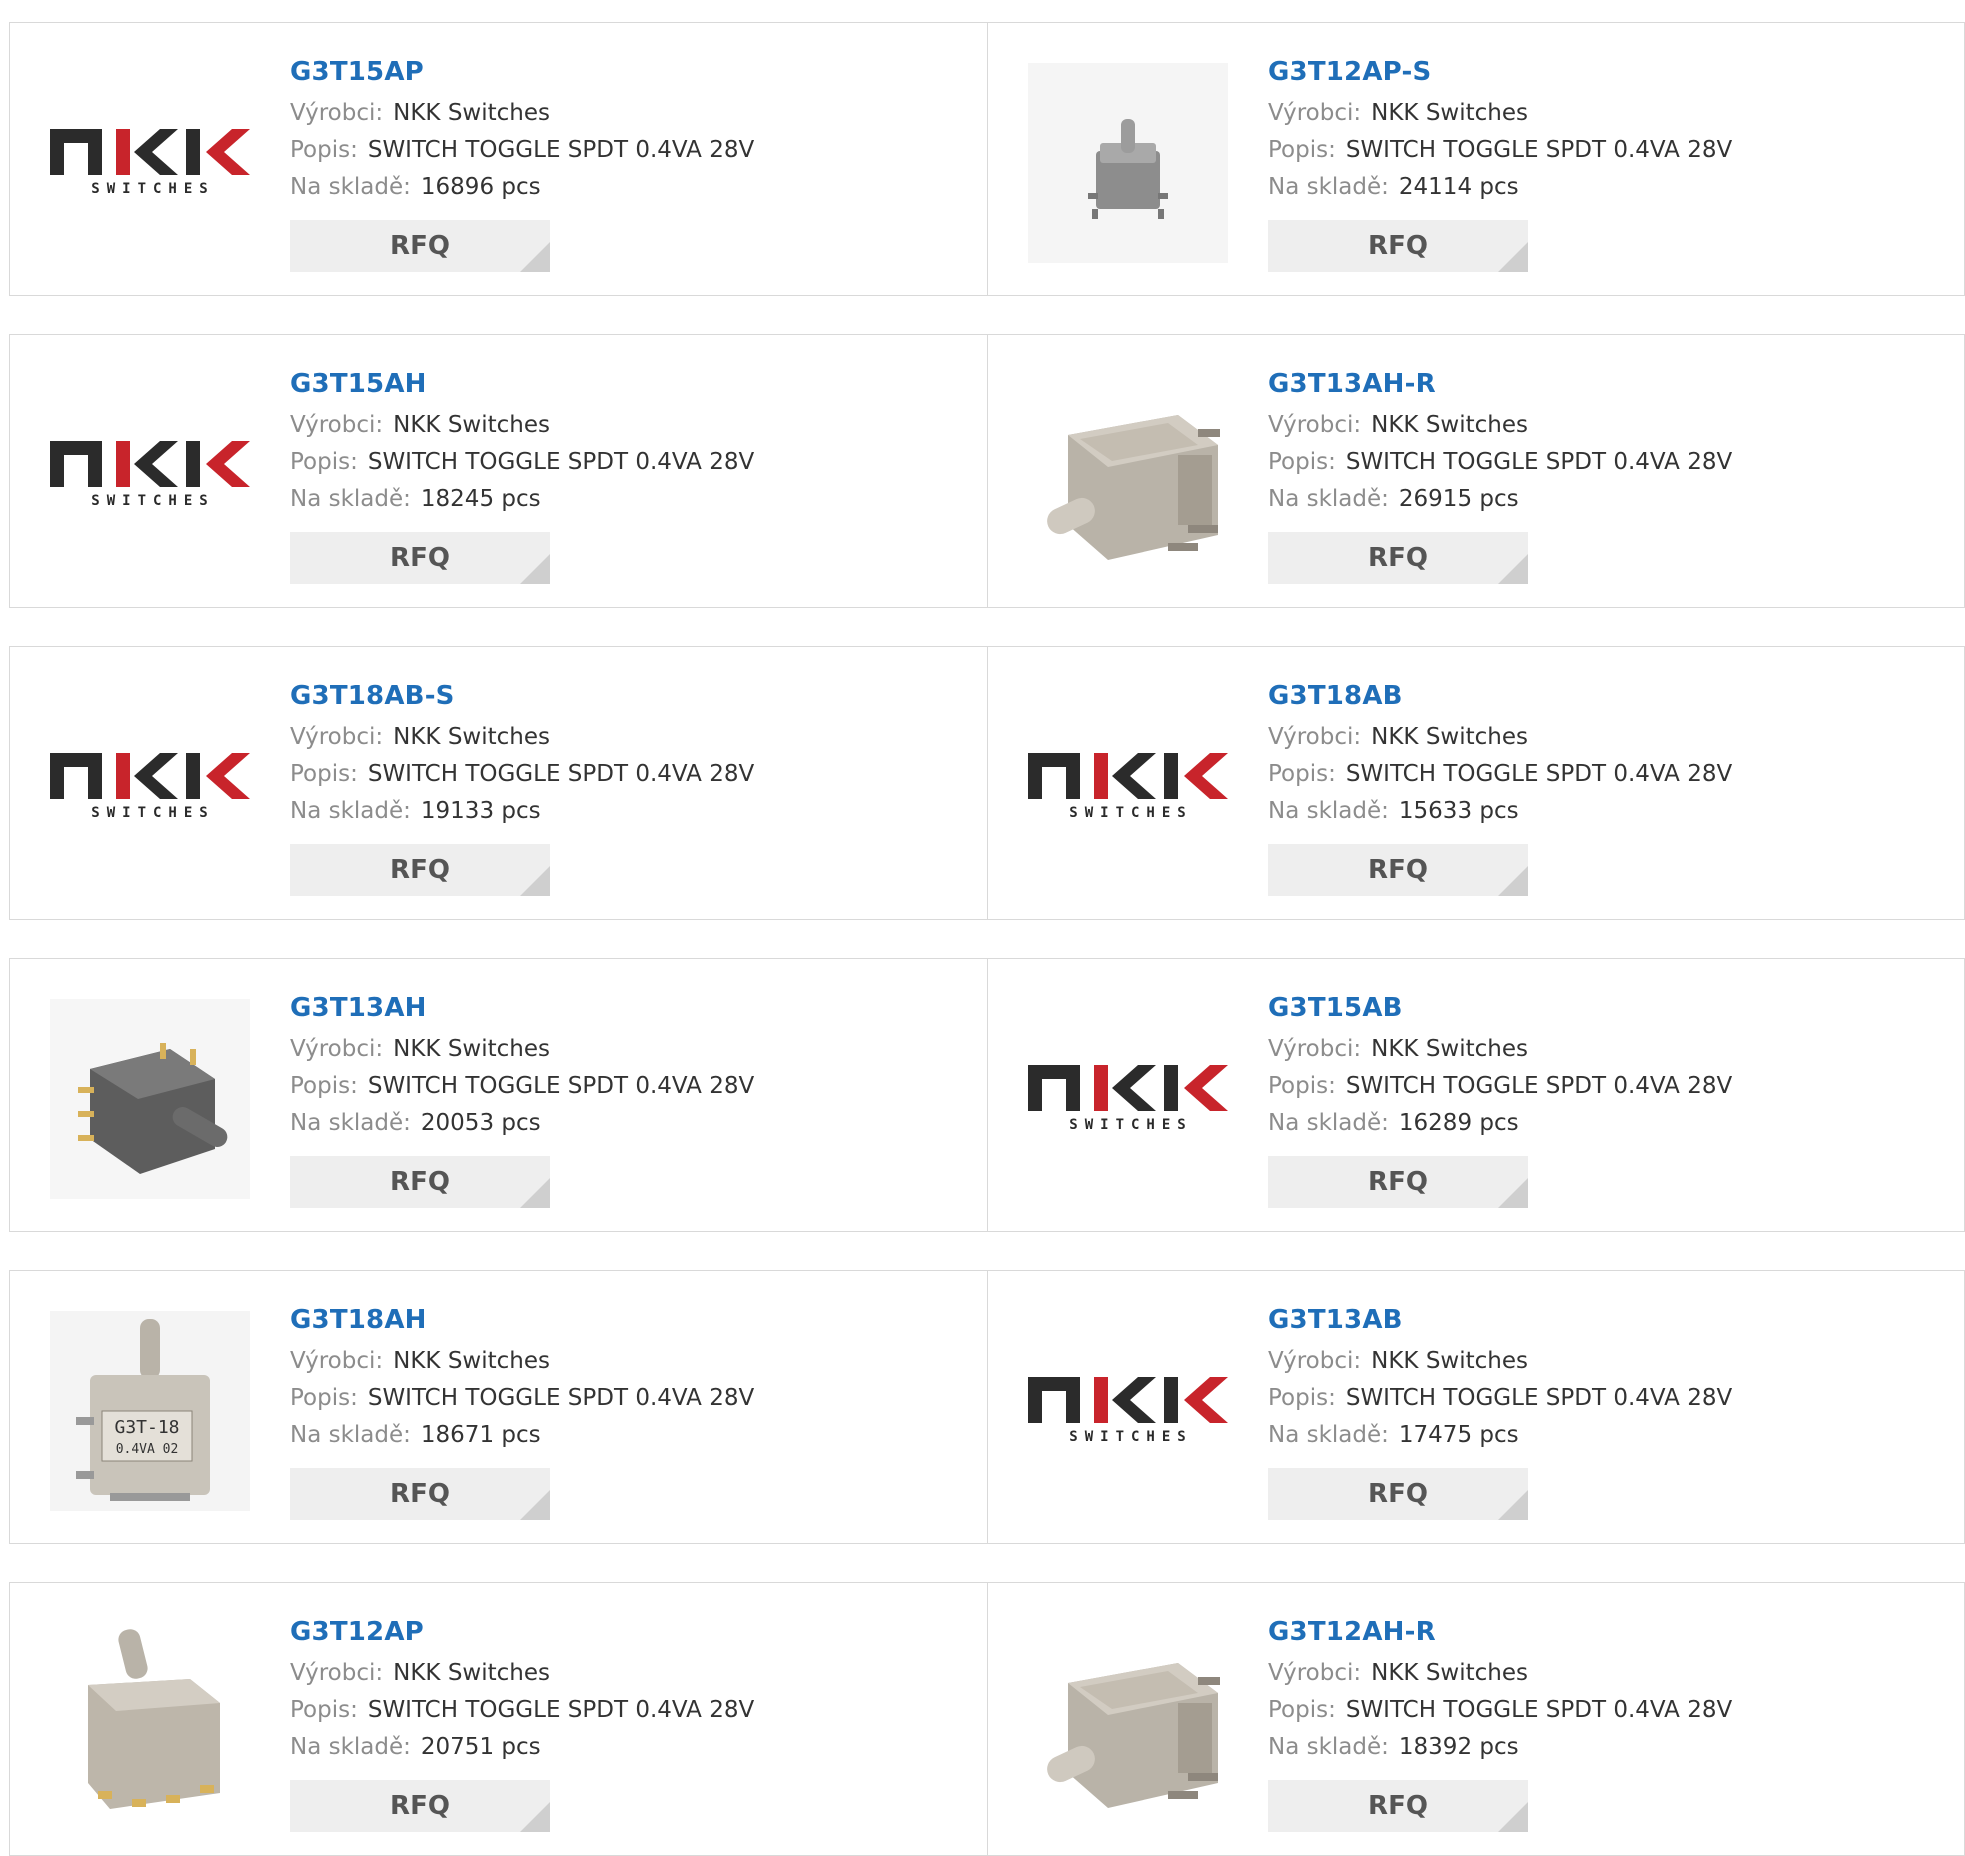 This screenshot has width=1965, height=1856. I want to click on stock-line: Na skladě: 19133 pcs, so click(628, 811).